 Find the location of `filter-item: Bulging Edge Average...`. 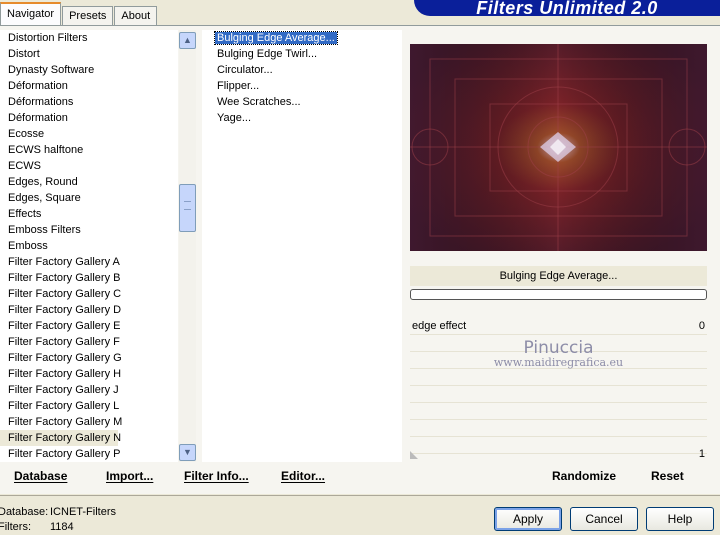

filter-item: Bulging Edge Average... is located at coordinates (302, 38).